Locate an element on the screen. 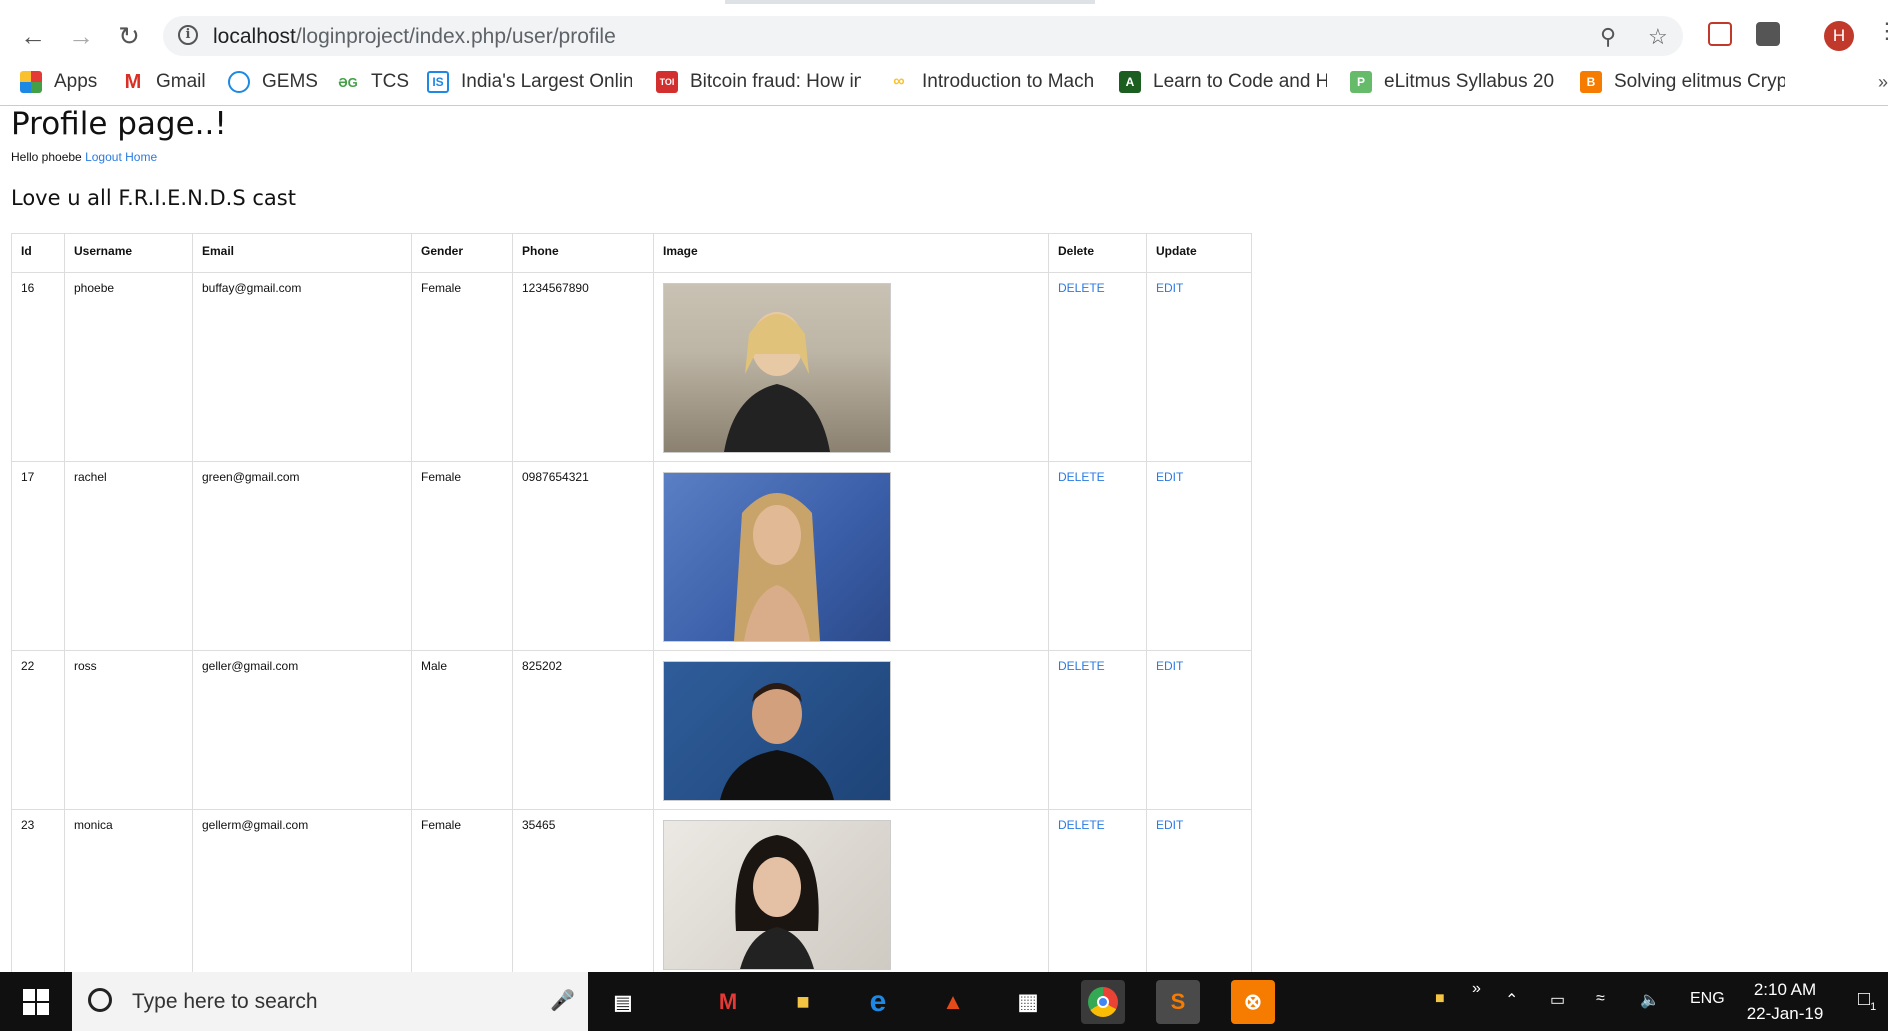 The width and height of the screenshot is (1888, 1031). show-hidden-icons-icon: ⌃ is located at coordinates (1511, 1000).